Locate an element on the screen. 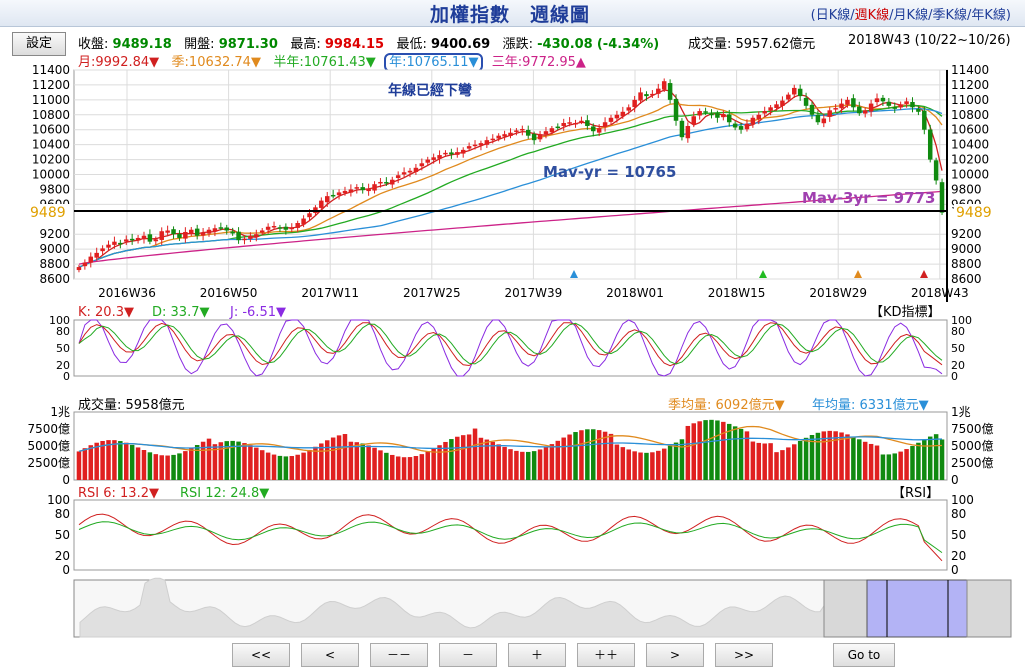 The image size is (1025, 667). rsi-y-tick-right: 0 is located at coordinates (955, 570).